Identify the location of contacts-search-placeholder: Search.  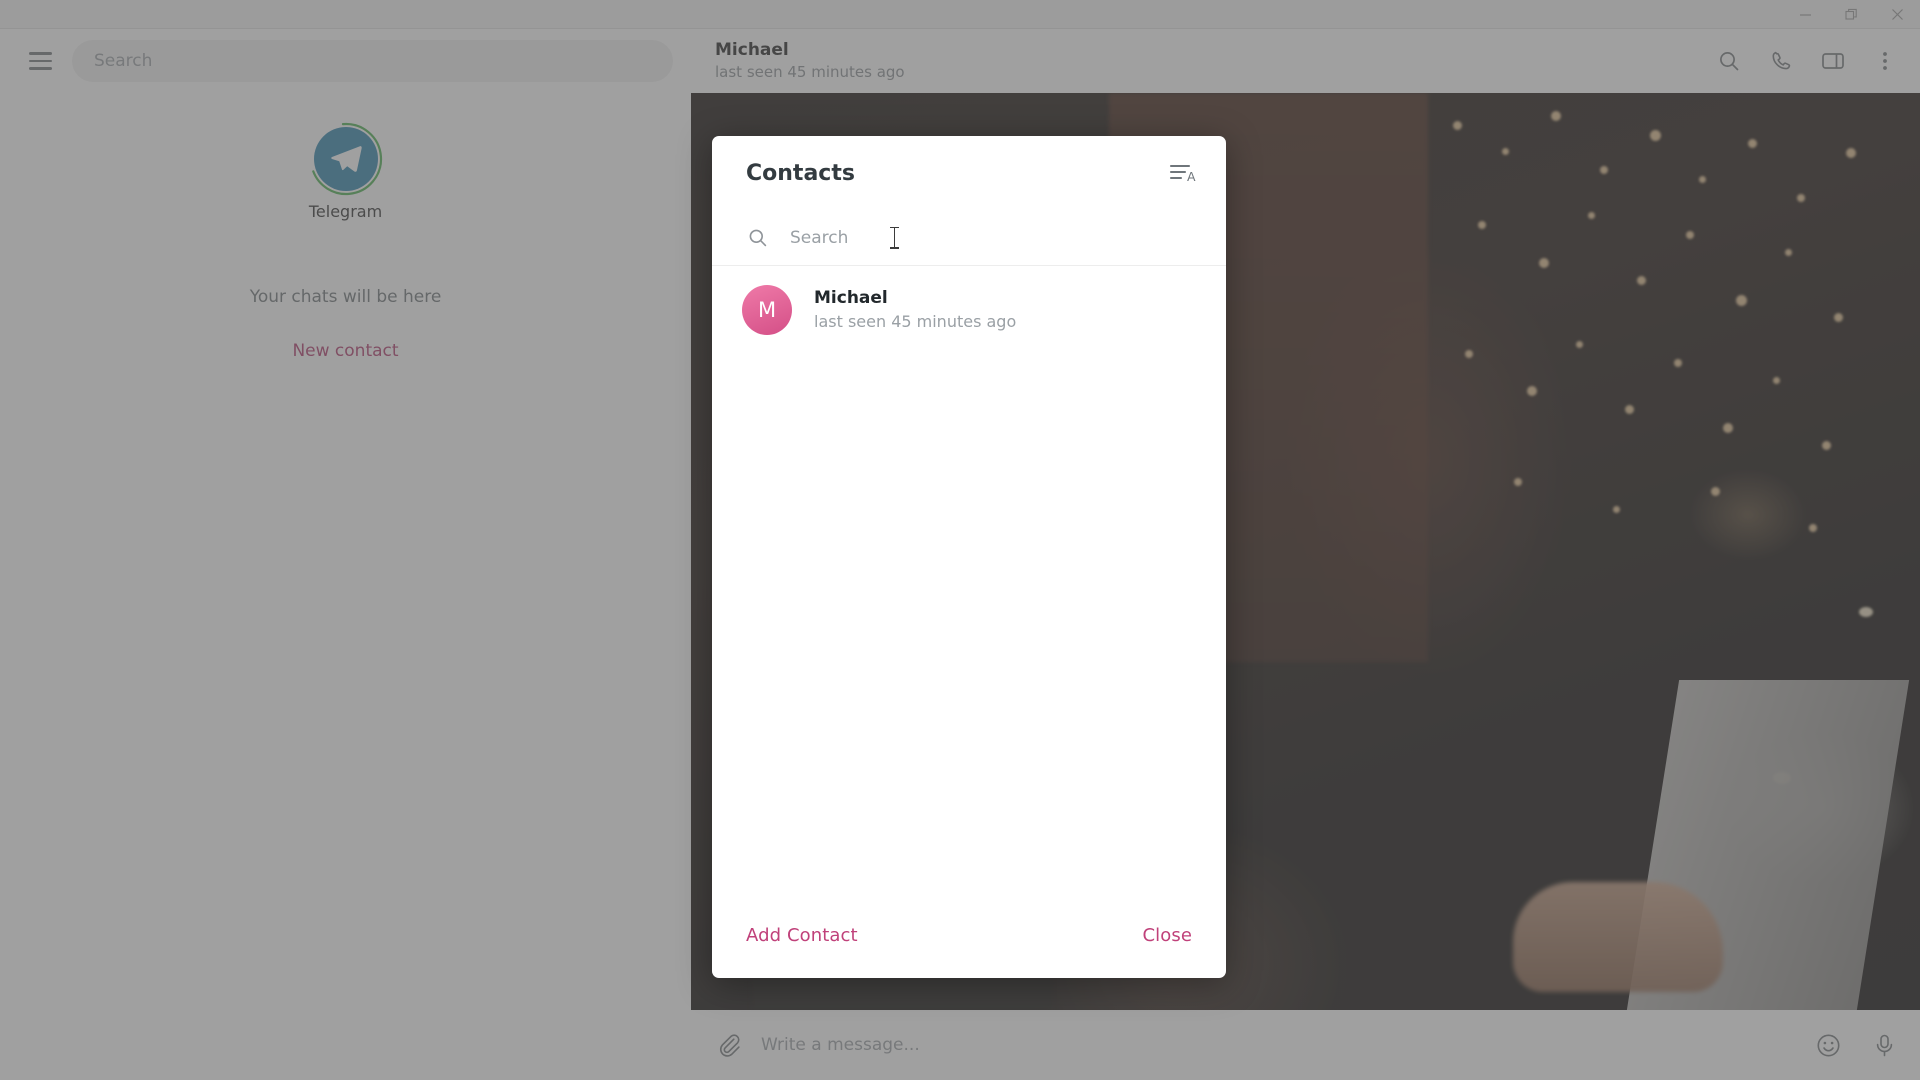
(819, 237).